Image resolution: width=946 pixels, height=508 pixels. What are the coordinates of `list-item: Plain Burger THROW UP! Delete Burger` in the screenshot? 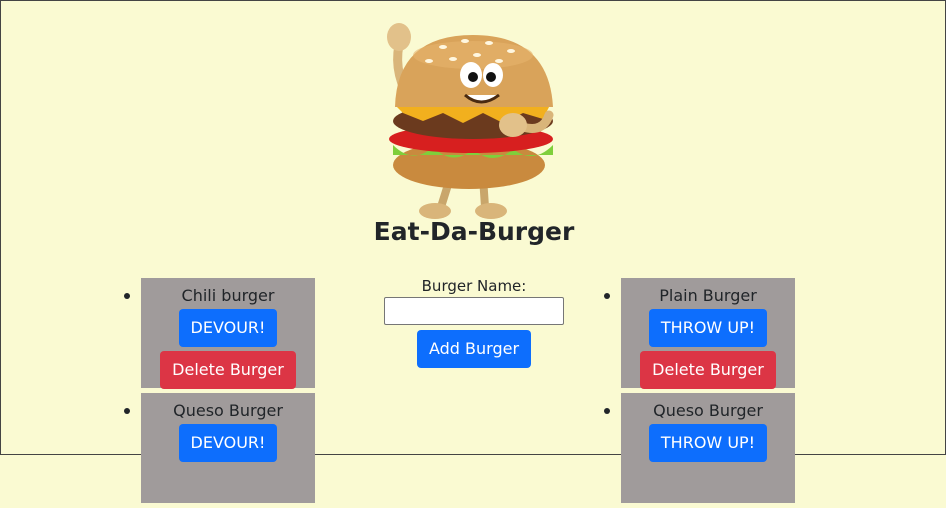 It's located at (699, 333).